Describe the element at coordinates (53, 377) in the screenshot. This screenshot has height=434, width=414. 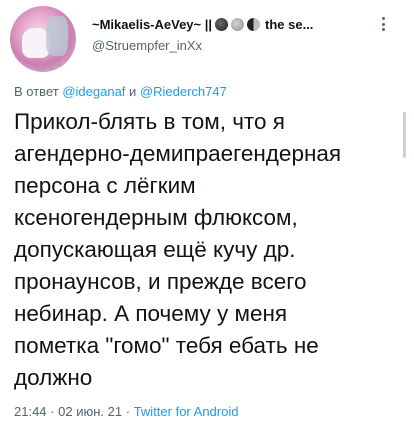
I see `tweet-line: должно` at that location.